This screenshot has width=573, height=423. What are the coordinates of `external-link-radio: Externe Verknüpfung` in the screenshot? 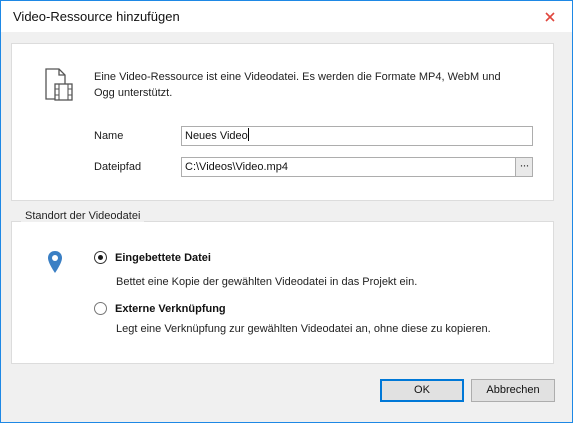 It's located at (160, 308).